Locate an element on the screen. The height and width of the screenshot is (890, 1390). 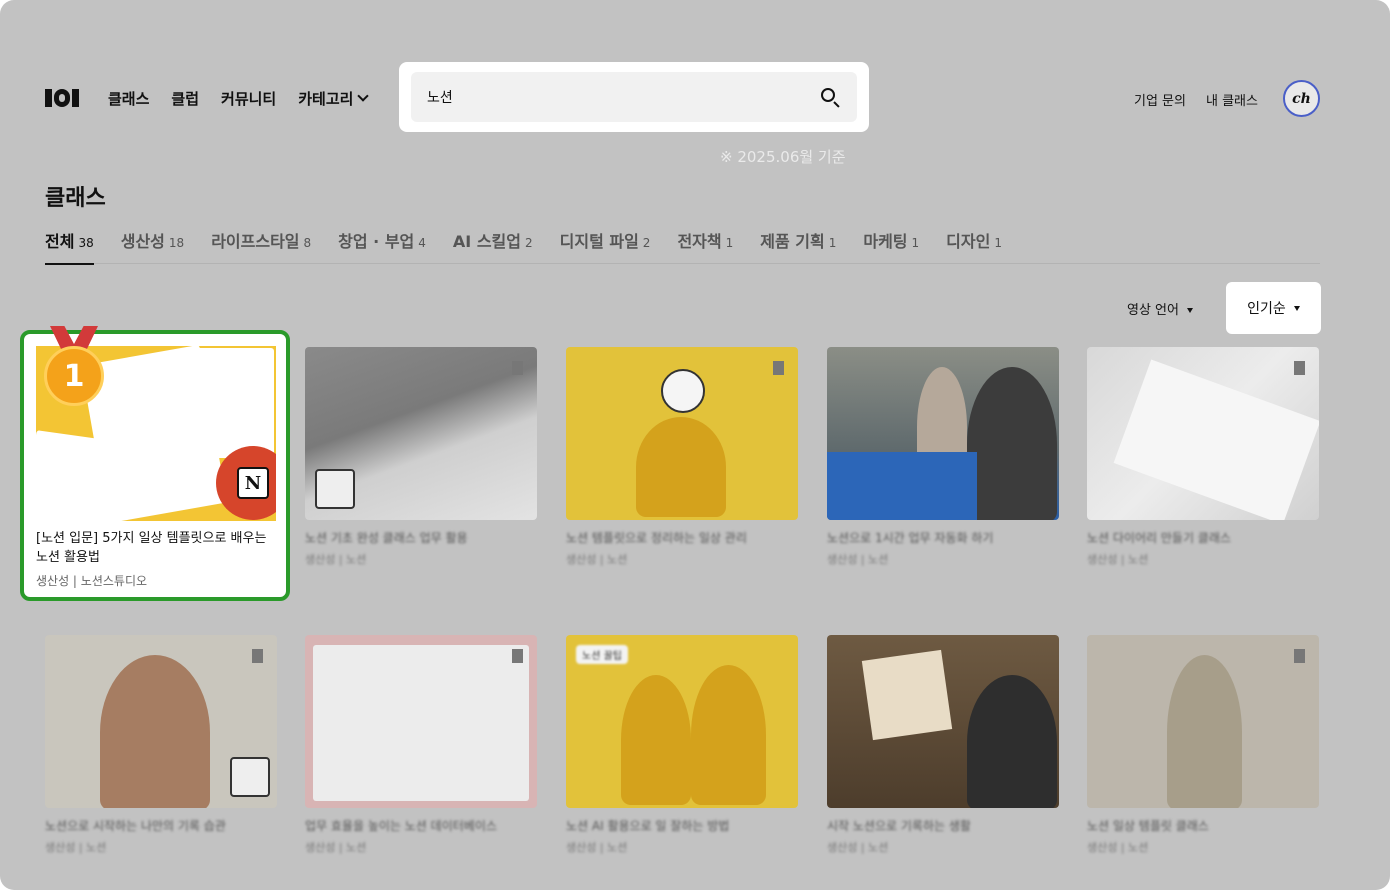
card-title: 노션으로 1시간 업무 자동화 하기 is located at coordinates (910, 538).